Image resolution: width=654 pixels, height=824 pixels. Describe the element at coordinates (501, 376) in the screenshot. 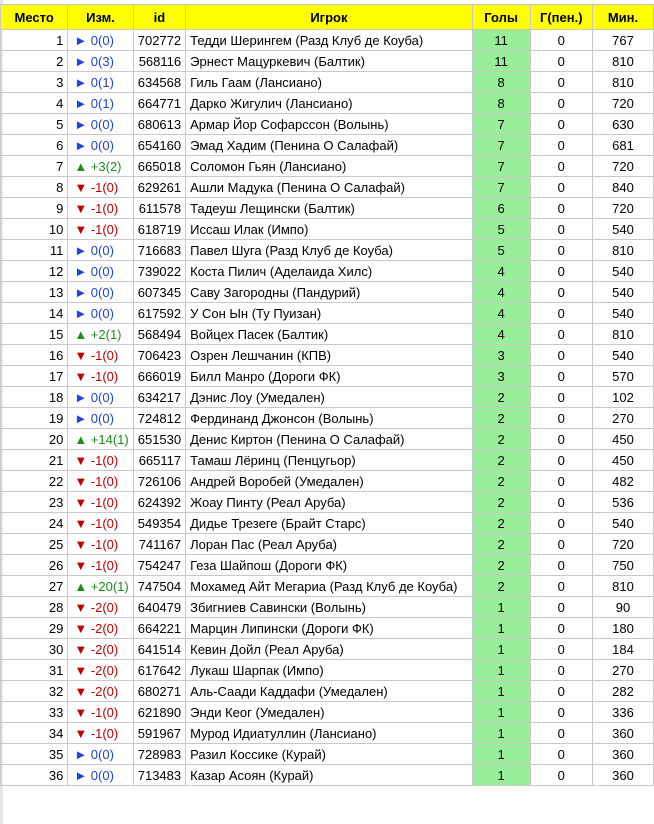

I see `cell-goals: 3` at that location.